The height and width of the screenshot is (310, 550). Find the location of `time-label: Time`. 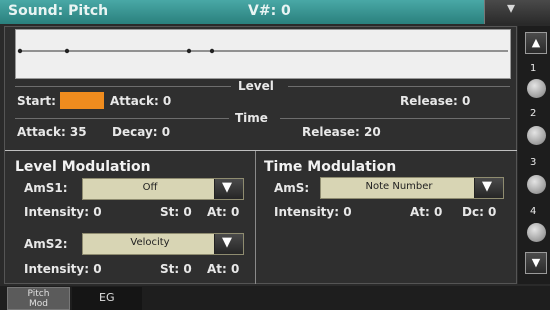

time-label: Time is located at coordinates (251, 118).